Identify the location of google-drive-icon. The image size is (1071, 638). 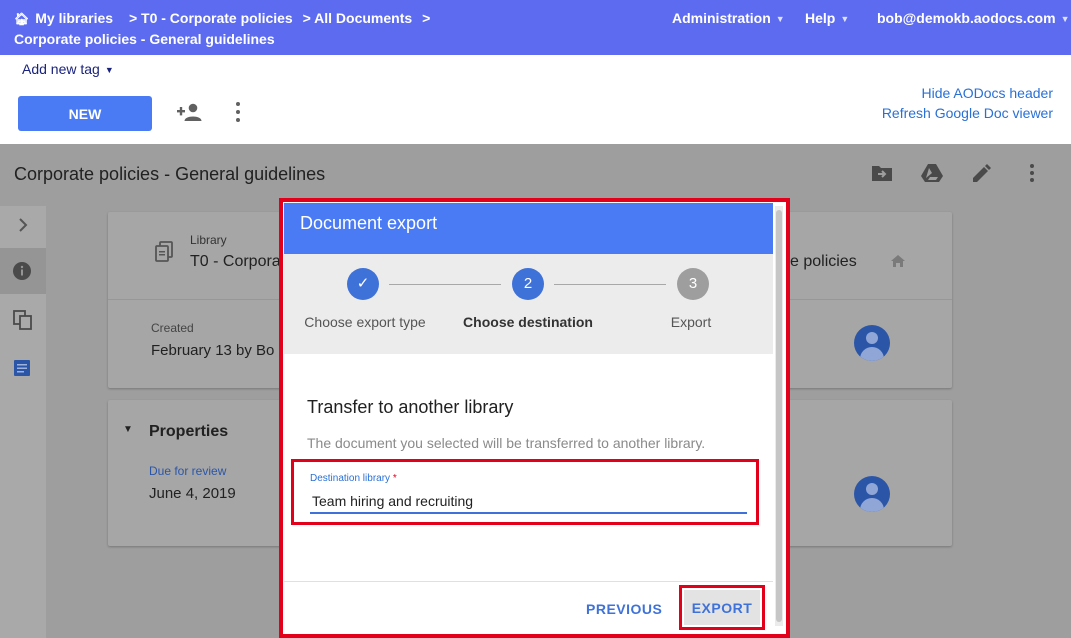
(932, 173).